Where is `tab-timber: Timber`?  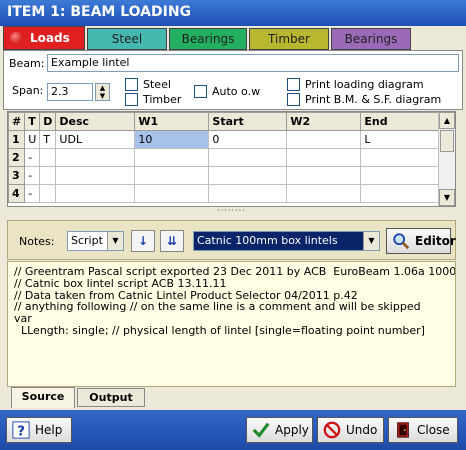 tab-timber: Timber is located at coordinates (289, 39).